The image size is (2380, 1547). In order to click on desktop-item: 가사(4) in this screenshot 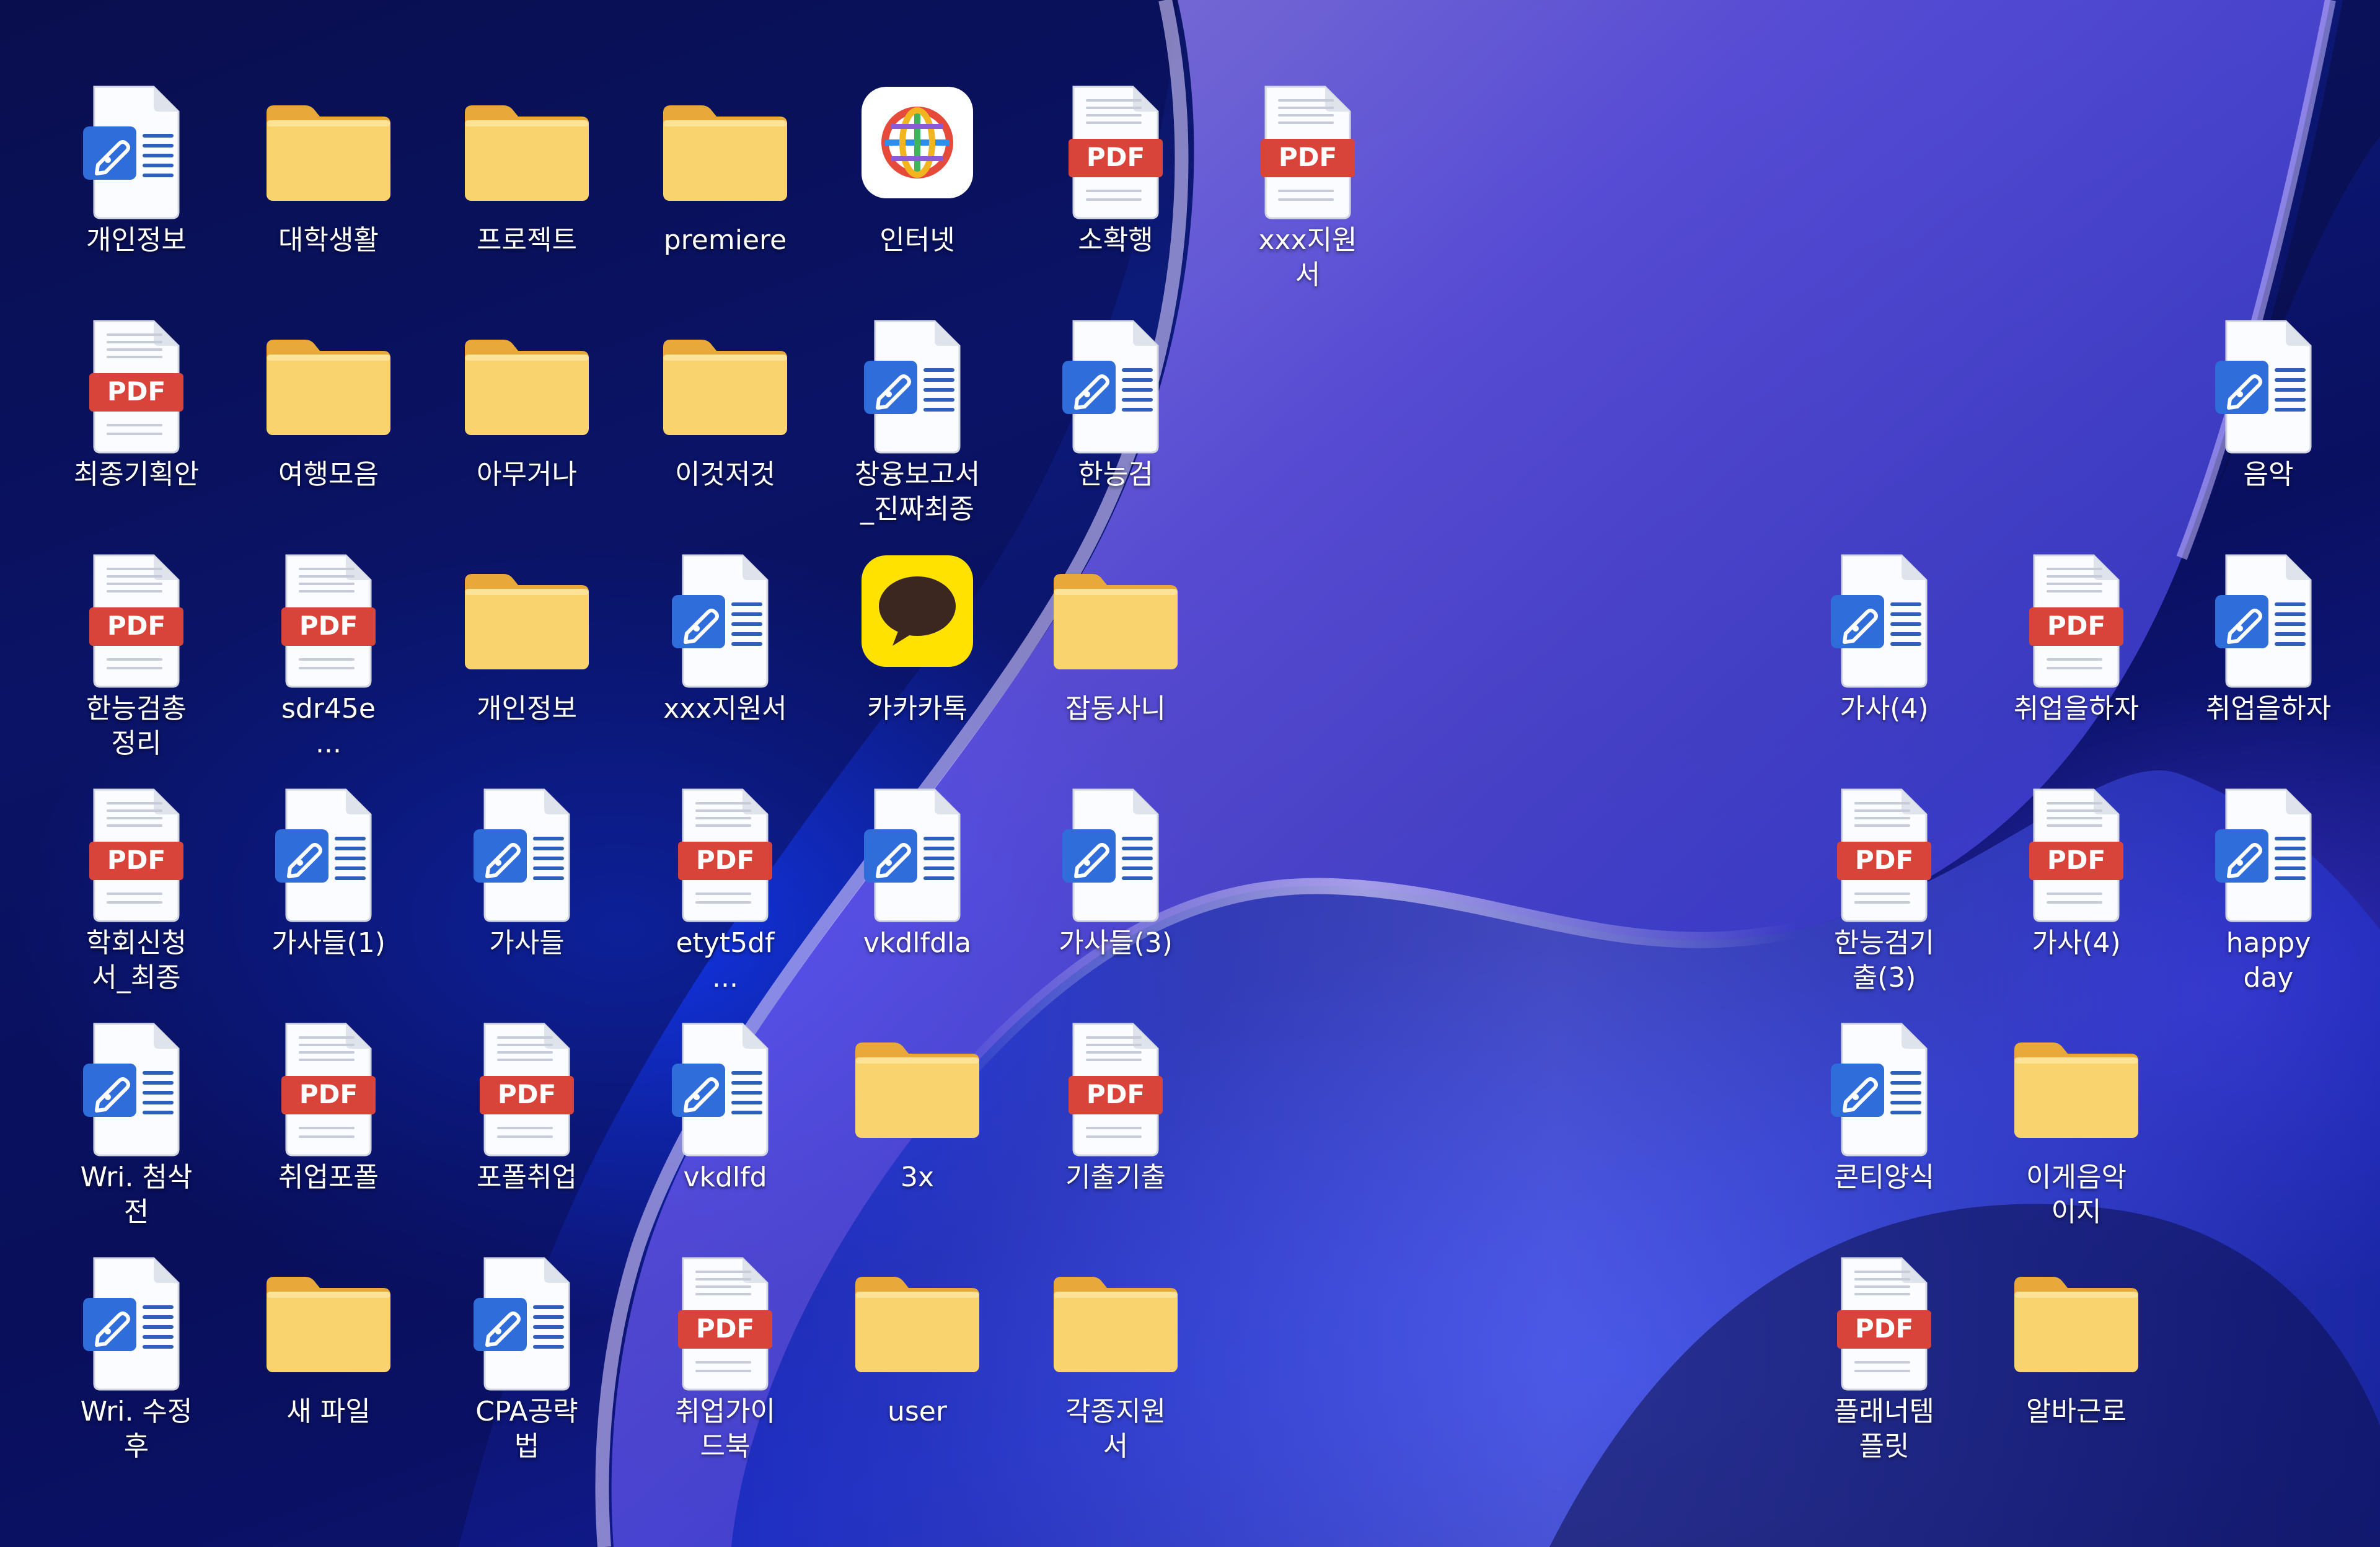, I will do `click(1884, 654)`.